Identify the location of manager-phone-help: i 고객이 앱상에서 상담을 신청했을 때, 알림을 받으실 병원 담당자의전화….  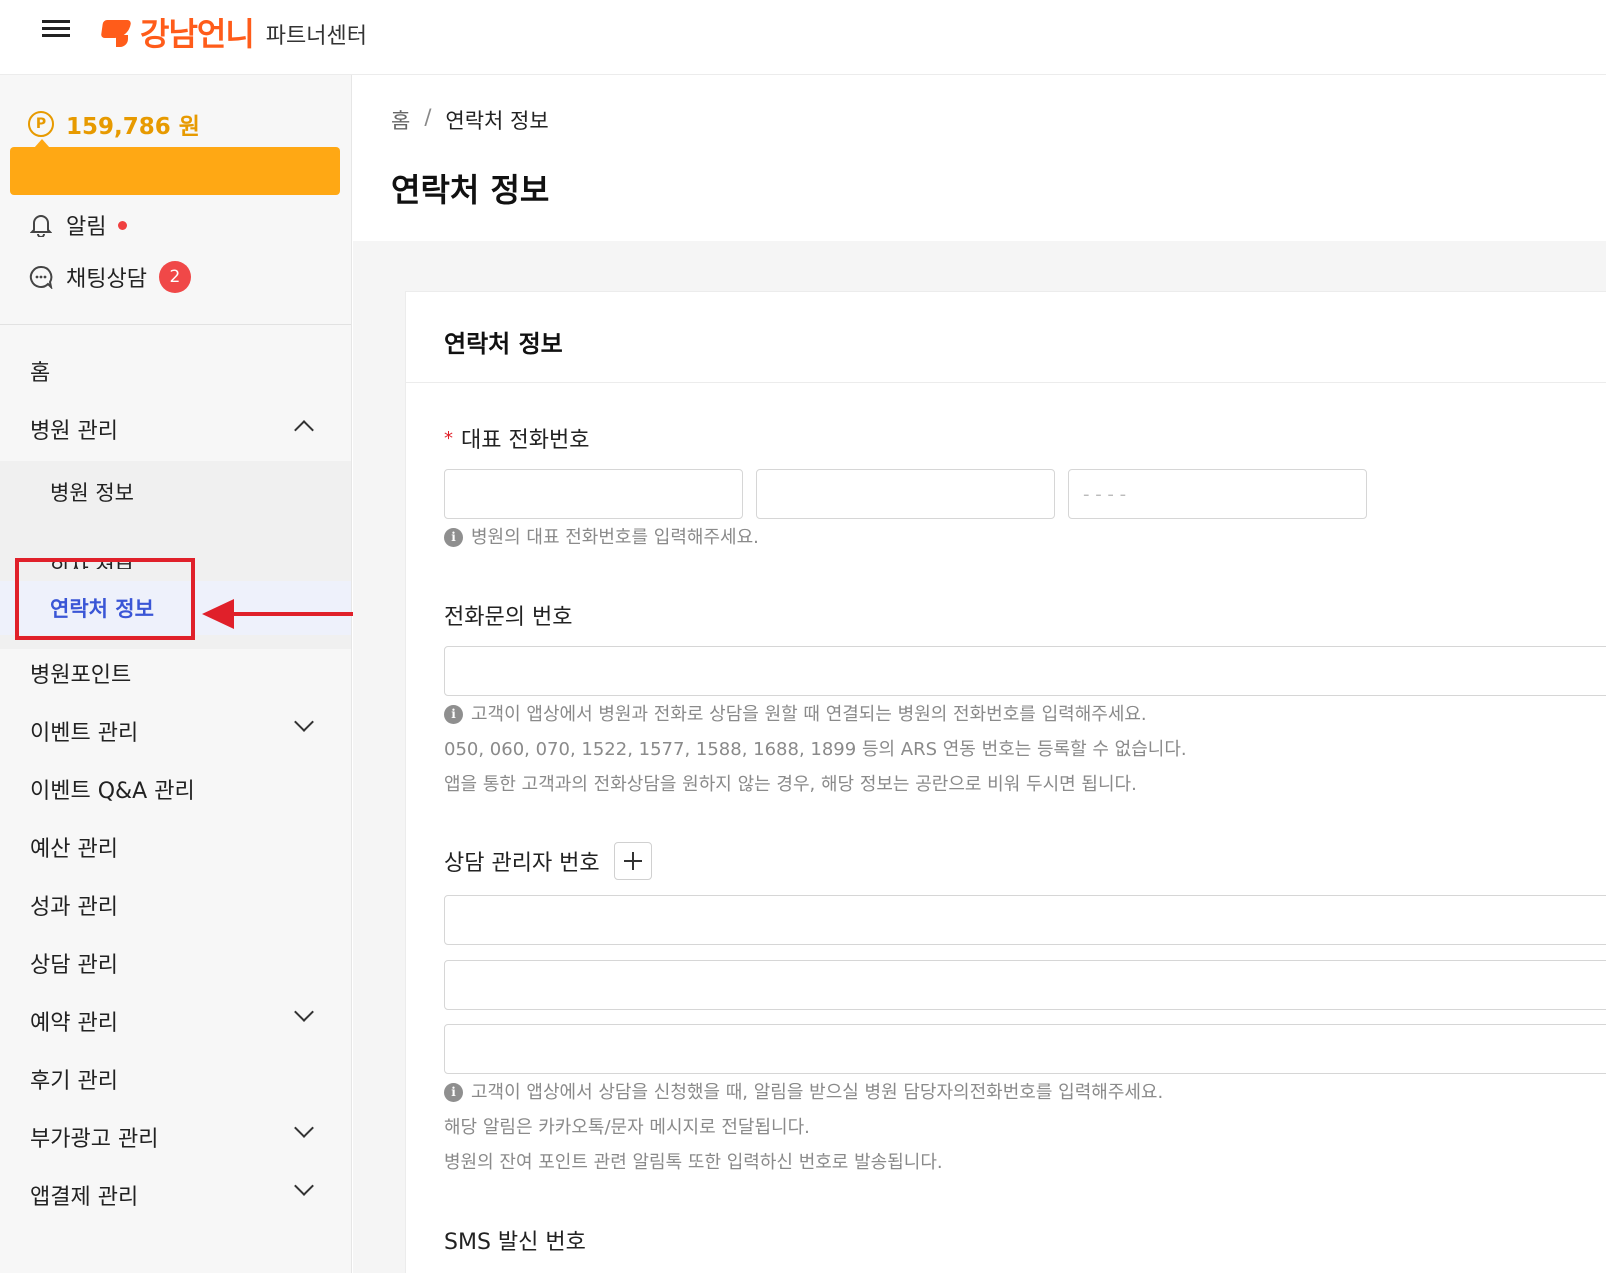
(803, 1127).